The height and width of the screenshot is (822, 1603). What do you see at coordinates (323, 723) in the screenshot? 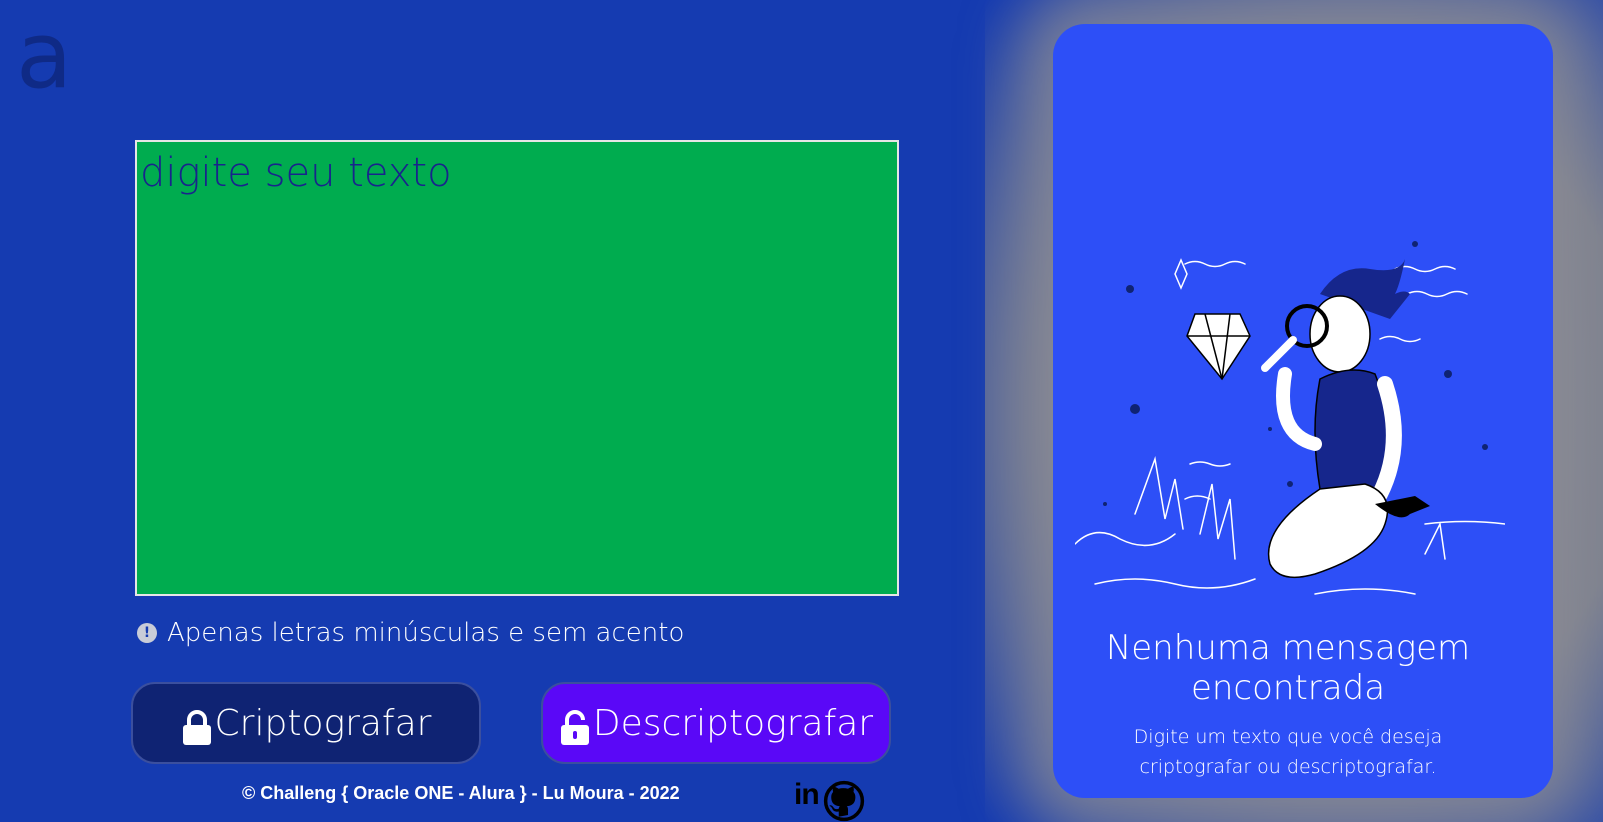
I see `encrypt-button-label: Criptografar` at bounding box center [323, 723].